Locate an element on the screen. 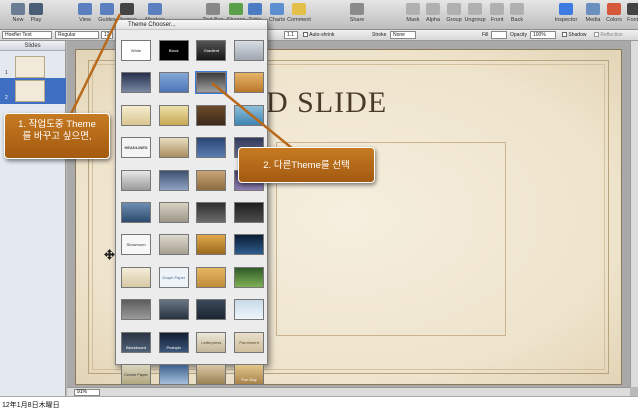 This screenshot has width=638, height=409. media-icon is located at coordinates (593, 9).